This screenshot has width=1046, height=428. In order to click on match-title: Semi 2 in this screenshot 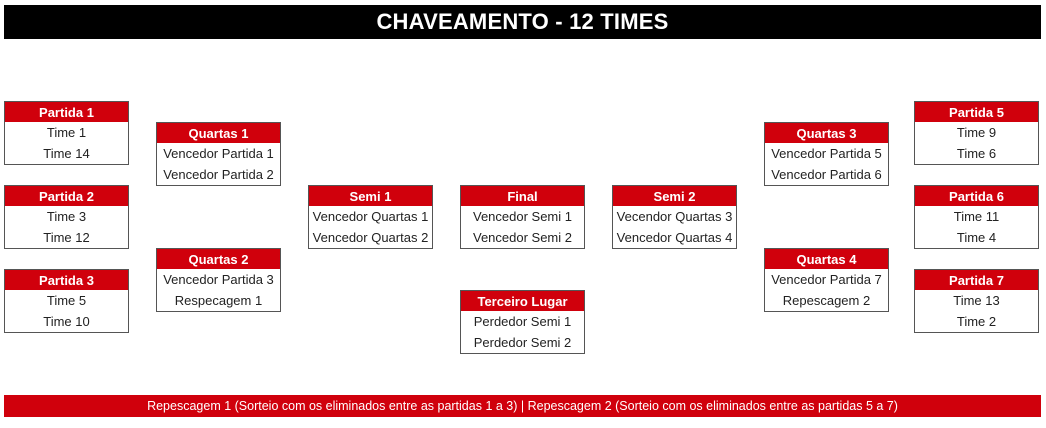, I will do `click(674, 196)`.